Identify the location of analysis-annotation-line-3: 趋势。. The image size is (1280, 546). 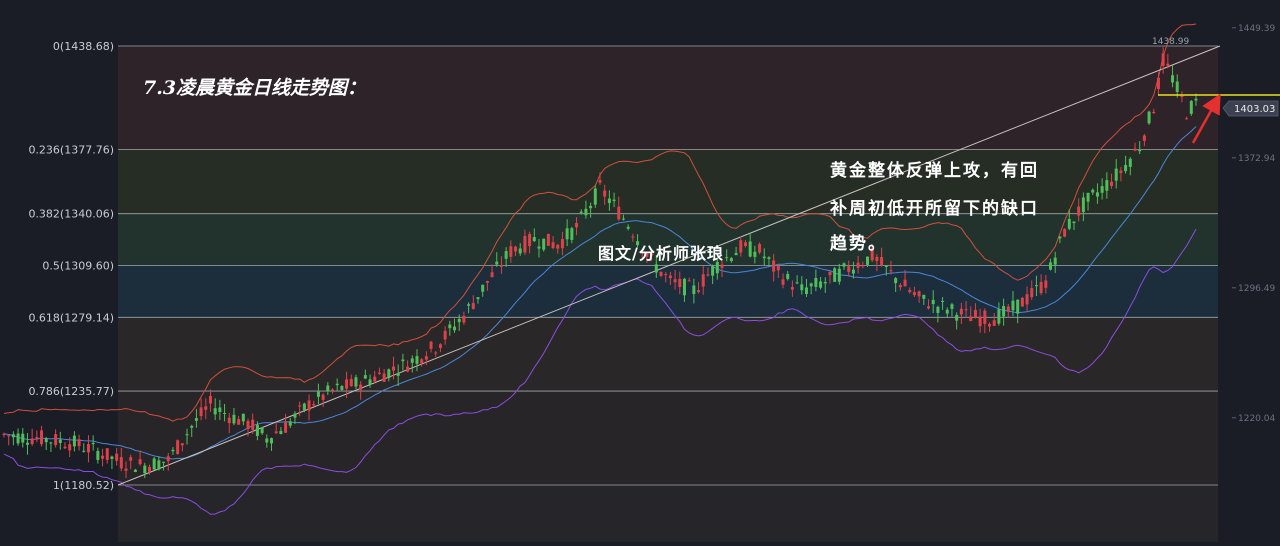
(858, 243).